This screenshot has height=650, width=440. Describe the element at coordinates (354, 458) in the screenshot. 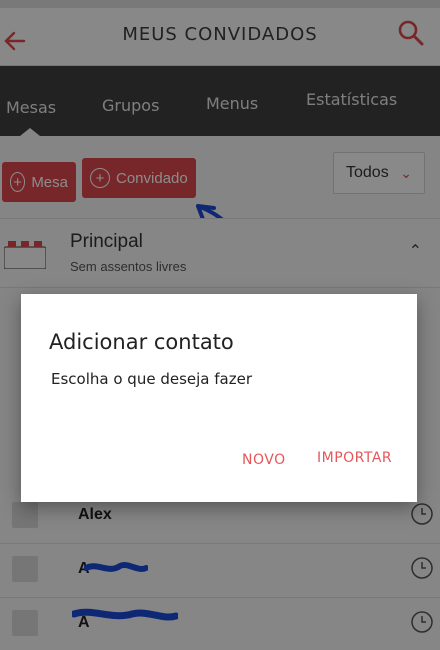

I see `import-contact-button: IMPORTAR` at that location.